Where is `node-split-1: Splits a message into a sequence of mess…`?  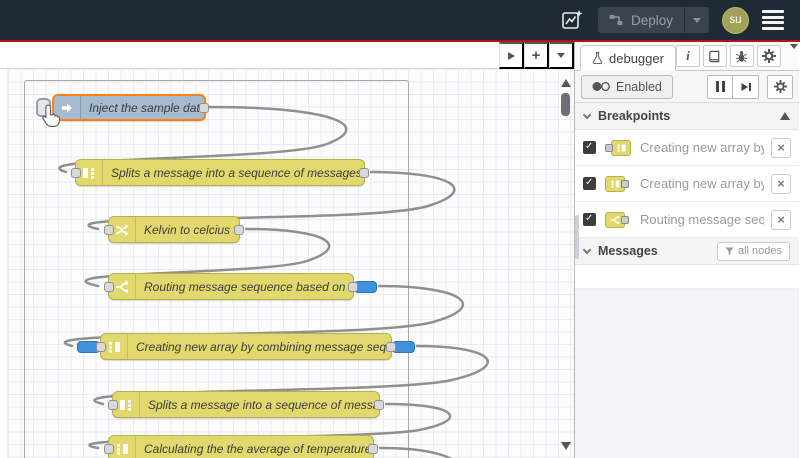
node-split-1: Splits a message into a sequence of mess… is located at coordinates (220, 172).